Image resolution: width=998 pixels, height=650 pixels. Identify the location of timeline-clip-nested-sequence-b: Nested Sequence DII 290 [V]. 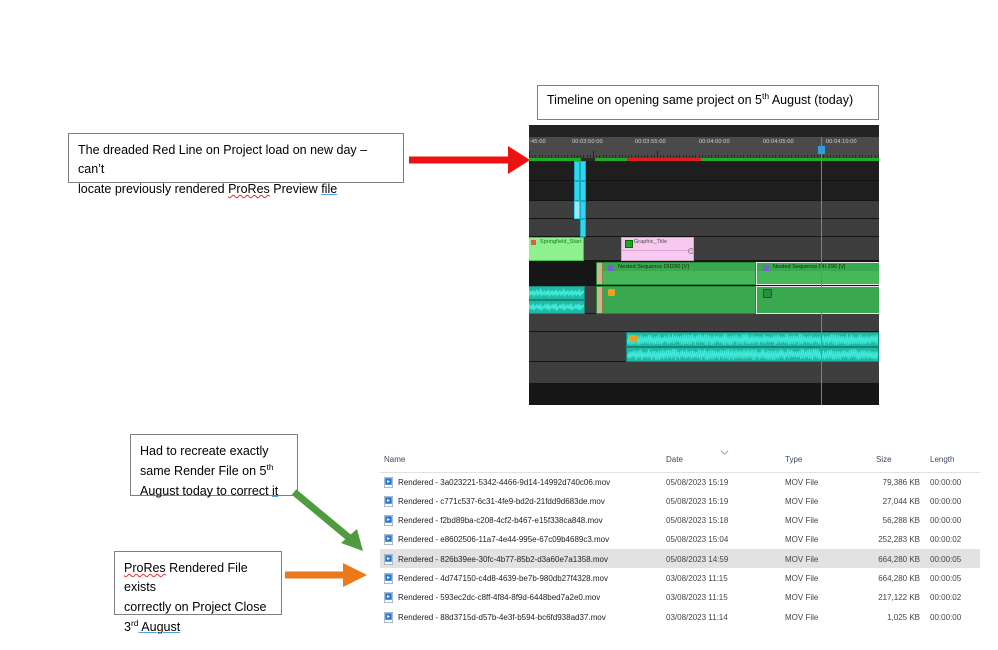
(817, 273).